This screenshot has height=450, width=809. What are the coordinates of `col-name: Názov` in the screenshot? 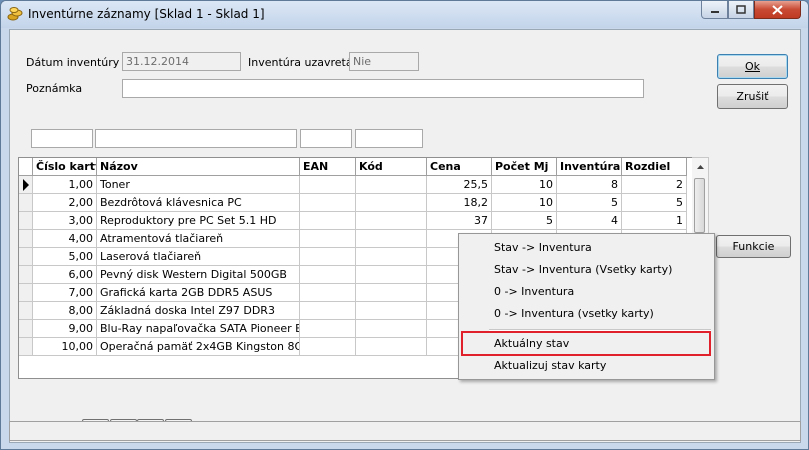 It's located at (198, 167).